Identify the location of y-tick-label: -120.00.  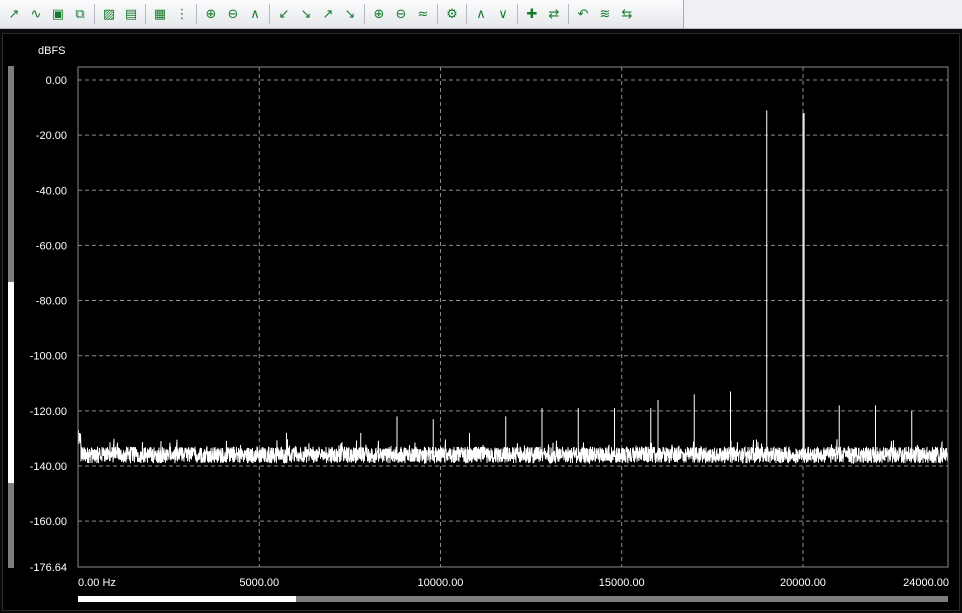
(48, 412).